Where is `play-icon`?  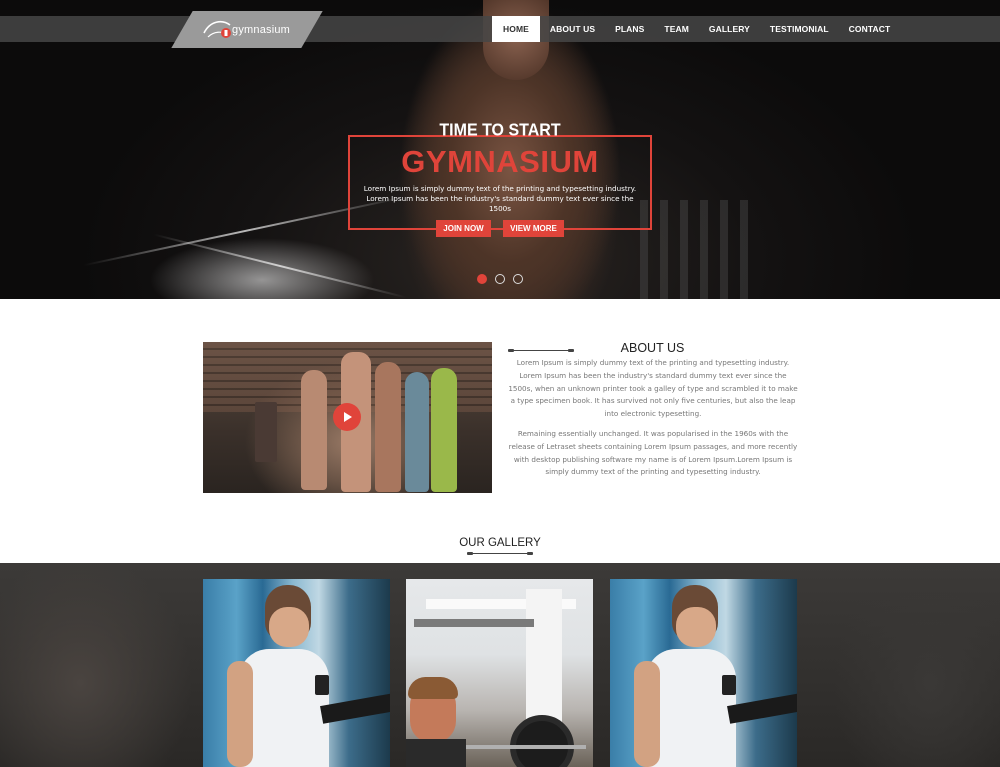
play-icon is located at coordinates (348, 417).